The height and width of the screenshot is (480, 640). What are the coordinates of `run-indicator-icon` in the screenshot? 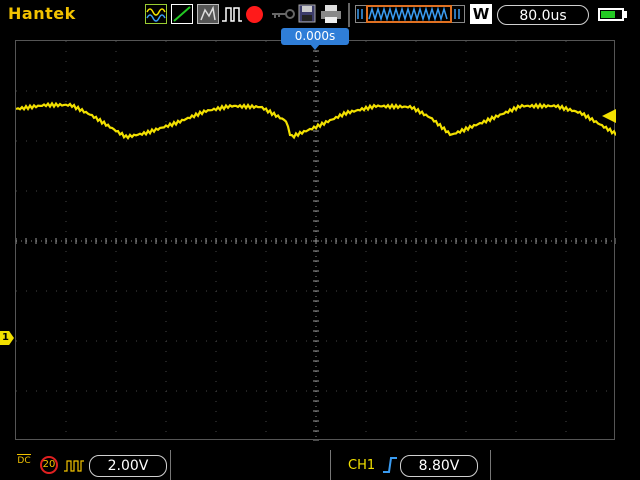 It's located at (254, 14).